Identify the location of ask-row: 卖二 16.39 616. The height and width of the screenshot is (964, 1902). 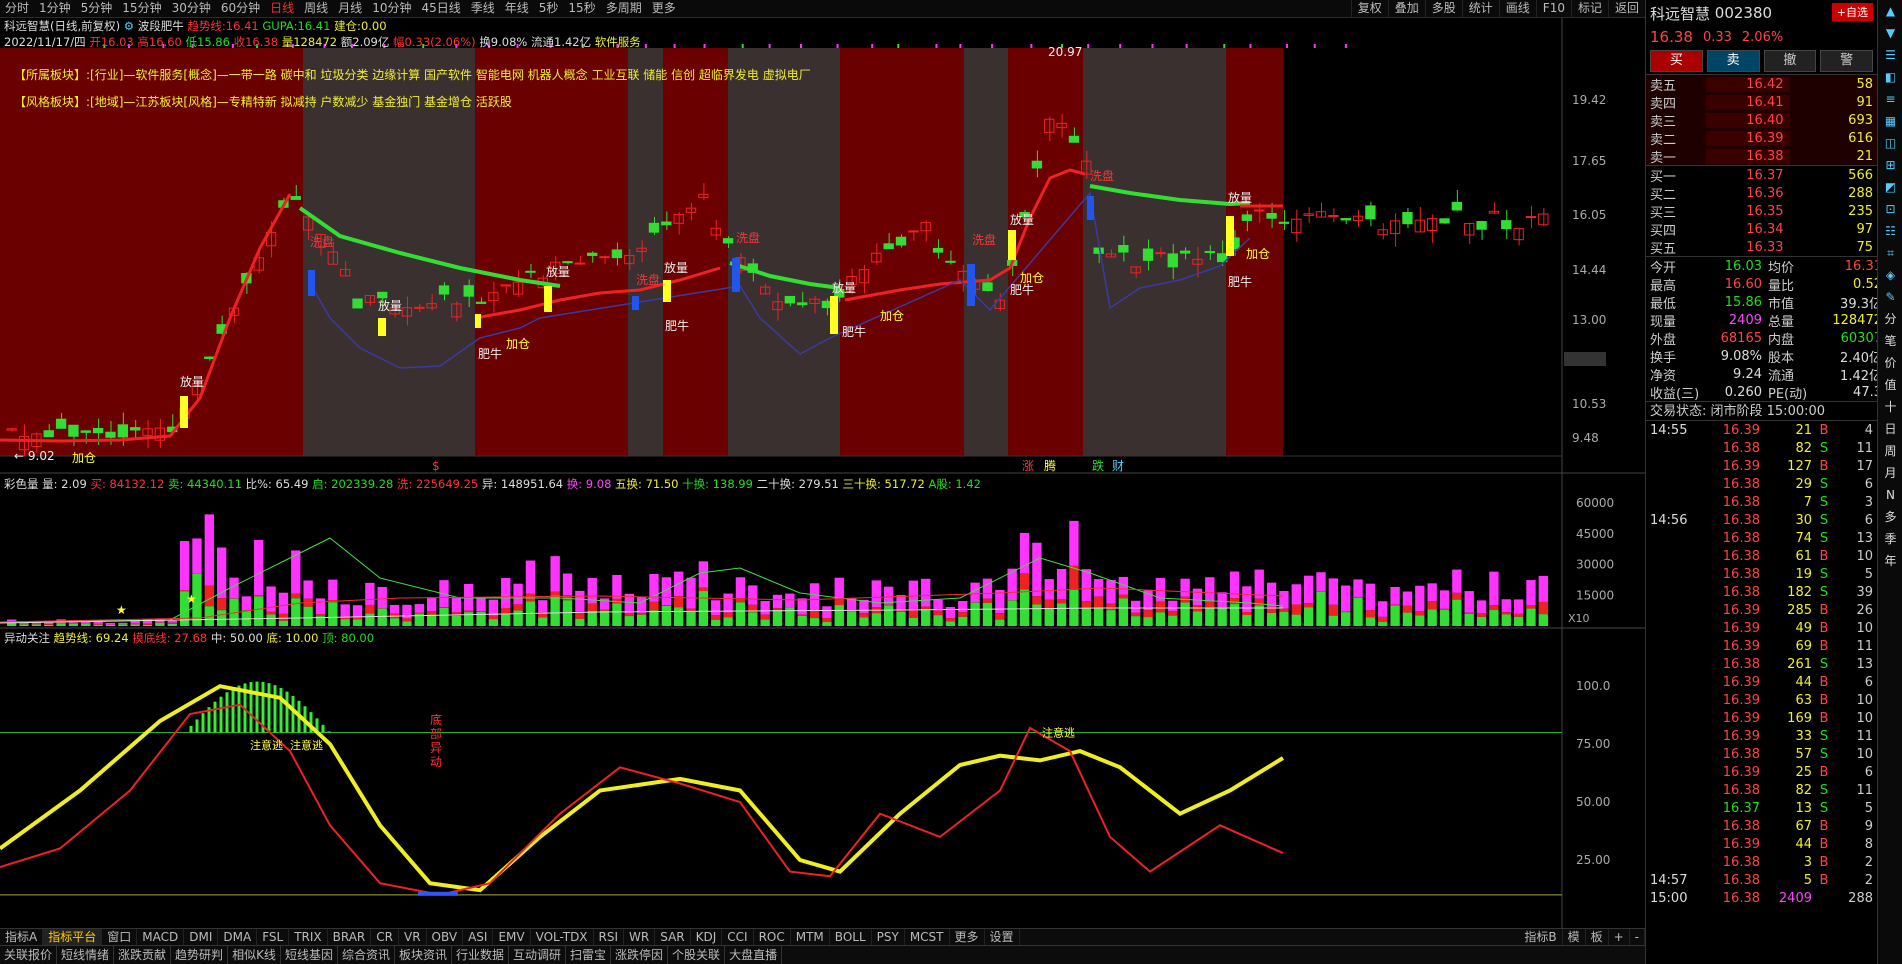
(1761, 138).